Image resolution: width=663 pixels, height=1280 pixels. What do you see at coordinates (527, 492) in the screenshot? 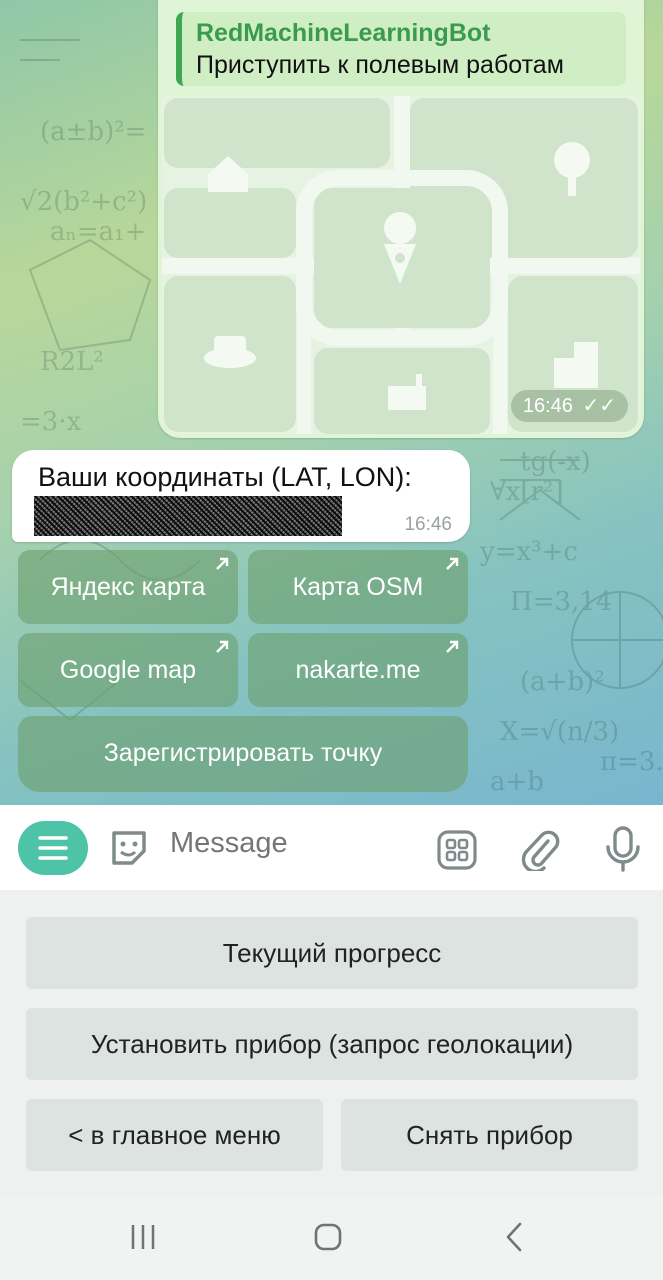
I see `svg-text: ∀x[r²]` at bounding box center [527, 492].